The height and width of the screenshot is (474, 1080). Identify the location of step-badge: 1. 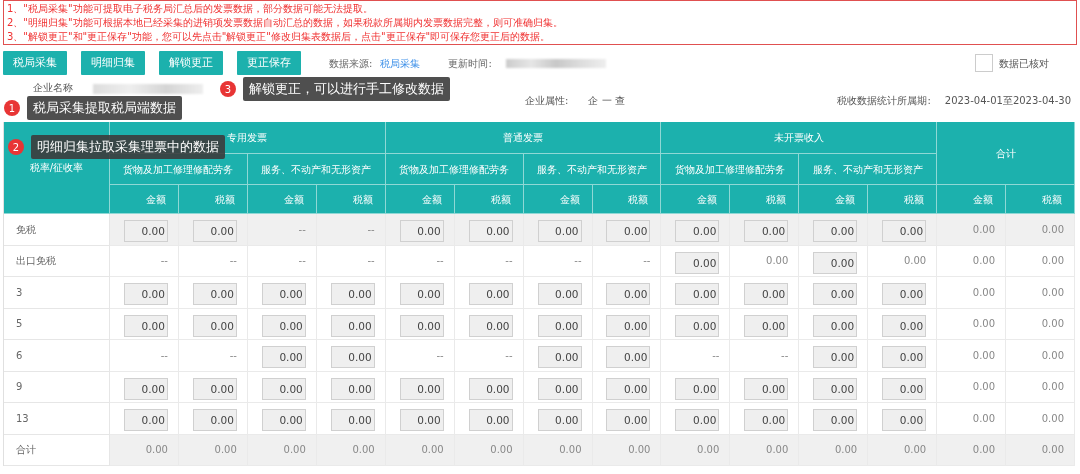
(12, 108).